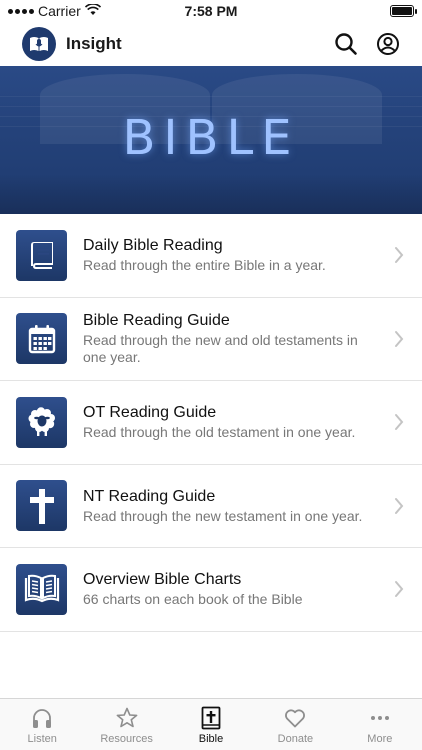 The image size is (422, 750). Describe the element at coordinates (156, 321) in the screenshot. I see `list-item-title: Bible Reading Guide` at that location.